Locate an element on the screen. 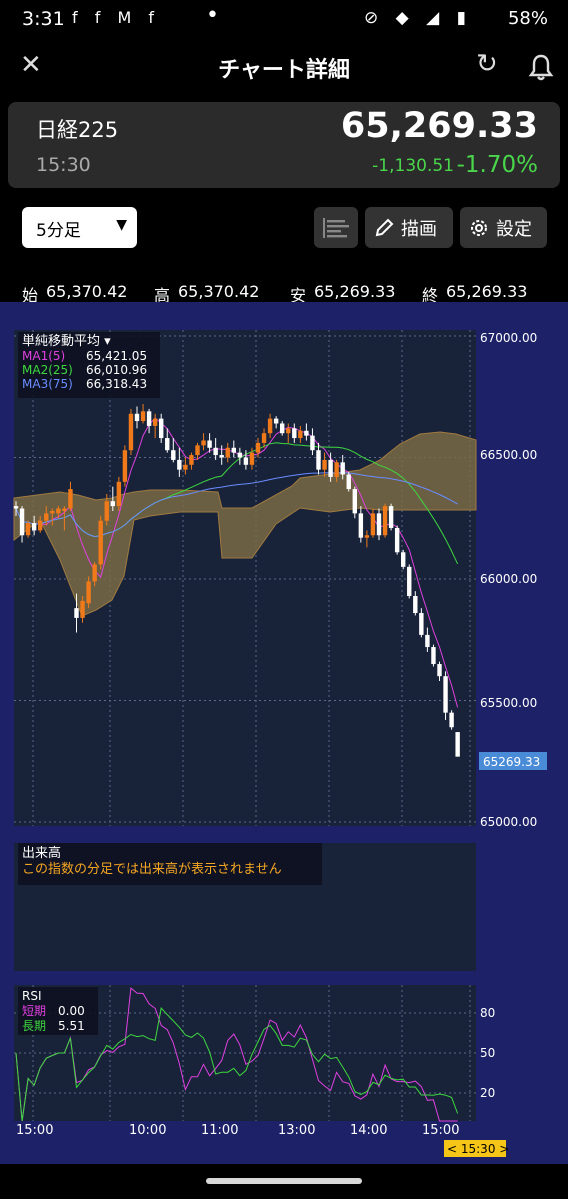  signal-icons: ⊘ ◆ ◢ ▮ is located at coordinates (418, 18).